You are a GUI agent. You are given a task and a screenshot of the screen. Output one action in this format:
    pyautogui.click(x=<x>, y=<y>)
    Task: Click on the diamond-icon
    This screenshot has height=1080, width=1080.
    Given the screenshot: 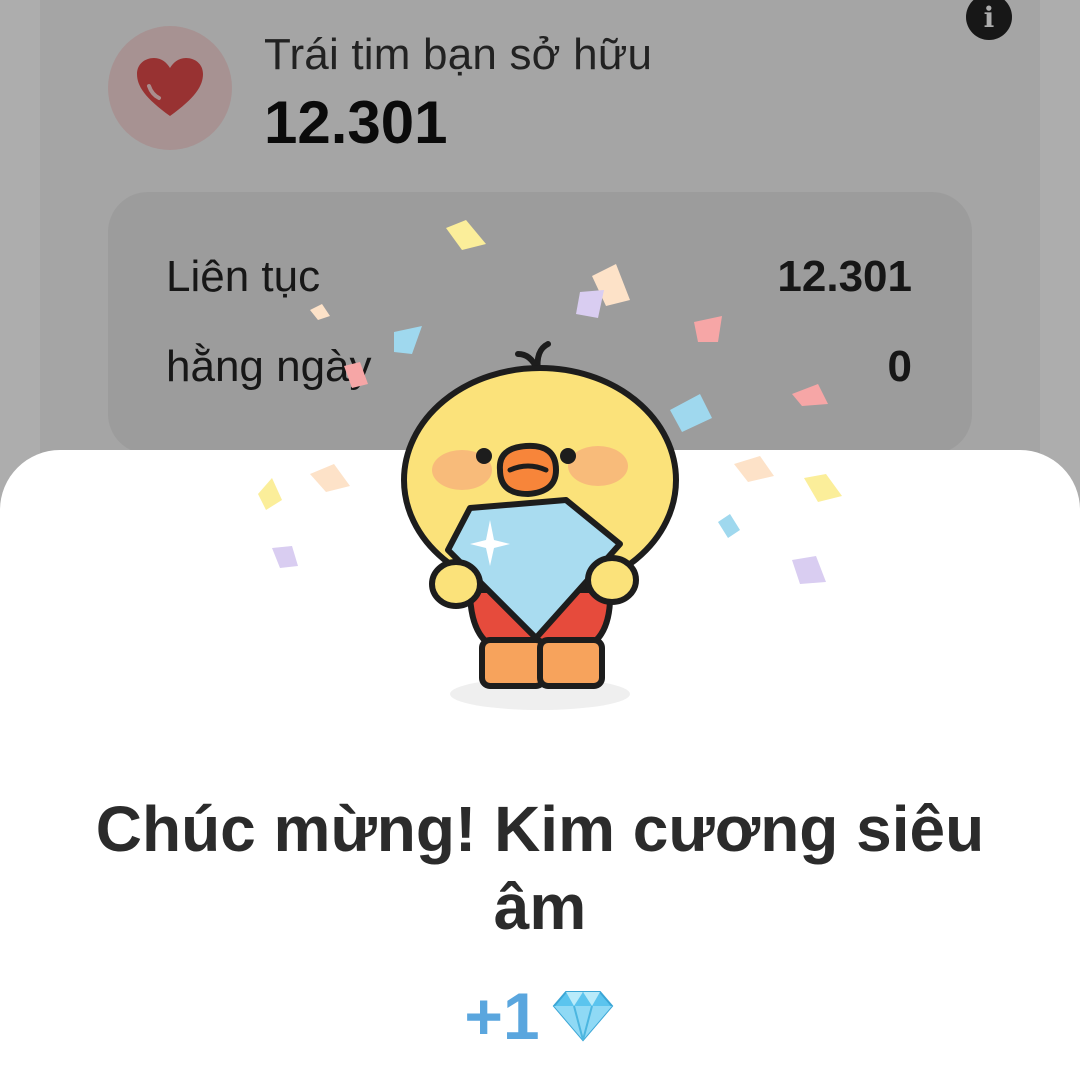 What is the action you would take?
    pyautogui.click(x=582, y=1016)
    